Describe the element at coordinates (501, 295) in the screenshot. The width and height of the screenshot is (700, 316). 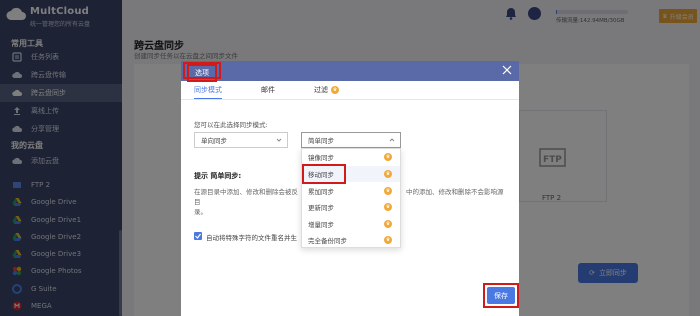
I see `save-highlight-frame` at that location.